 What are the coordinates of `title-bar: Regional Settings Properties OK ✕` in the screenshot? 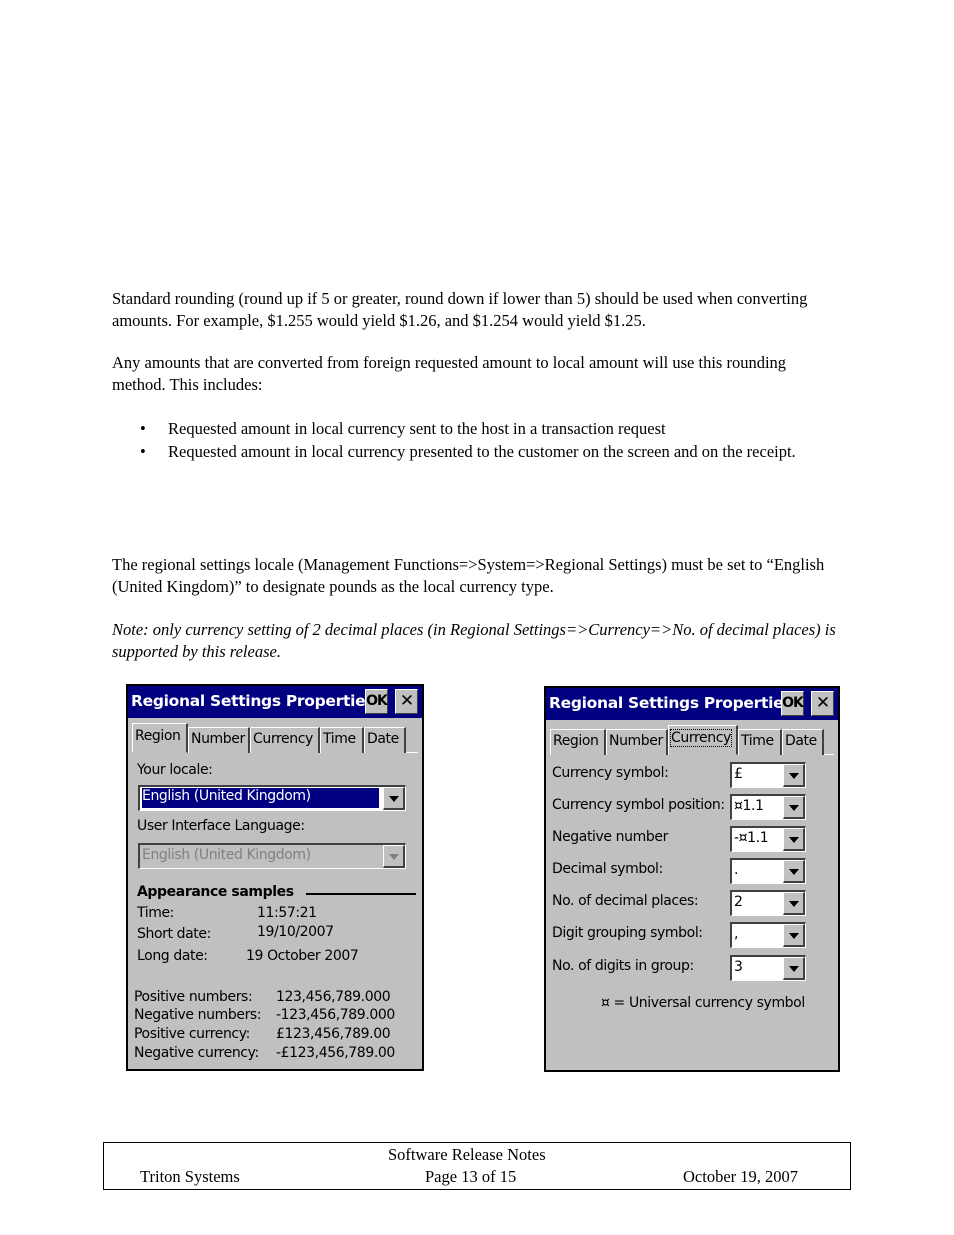 It's located at (692, 704).